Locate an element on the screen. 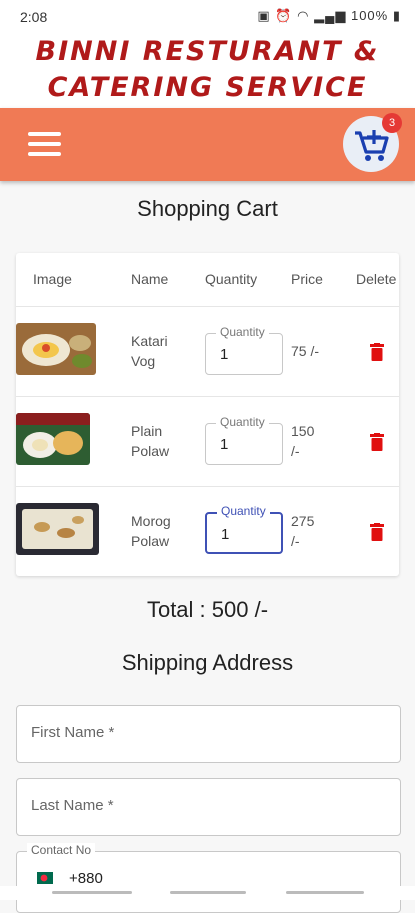  brand-header: BINNI RESTURANT & CATERING SERVICE is located at coordinates (207, 71).